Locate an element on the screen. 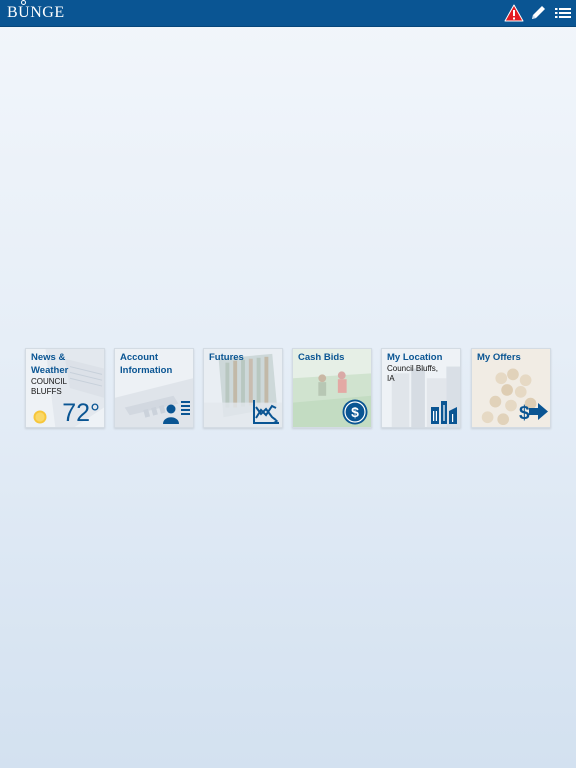 The width and height of the screenshot is (576, 768). tile-subtitle: Council Bluffs, IA is located at coordinates (412, 373).